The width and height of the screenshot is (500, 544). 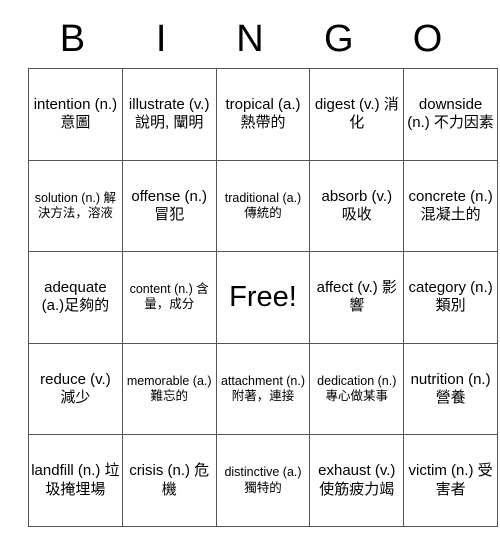 I want to click on bingo-cell-text: downside (n.) 不力因素, so click(x=450, y=114).